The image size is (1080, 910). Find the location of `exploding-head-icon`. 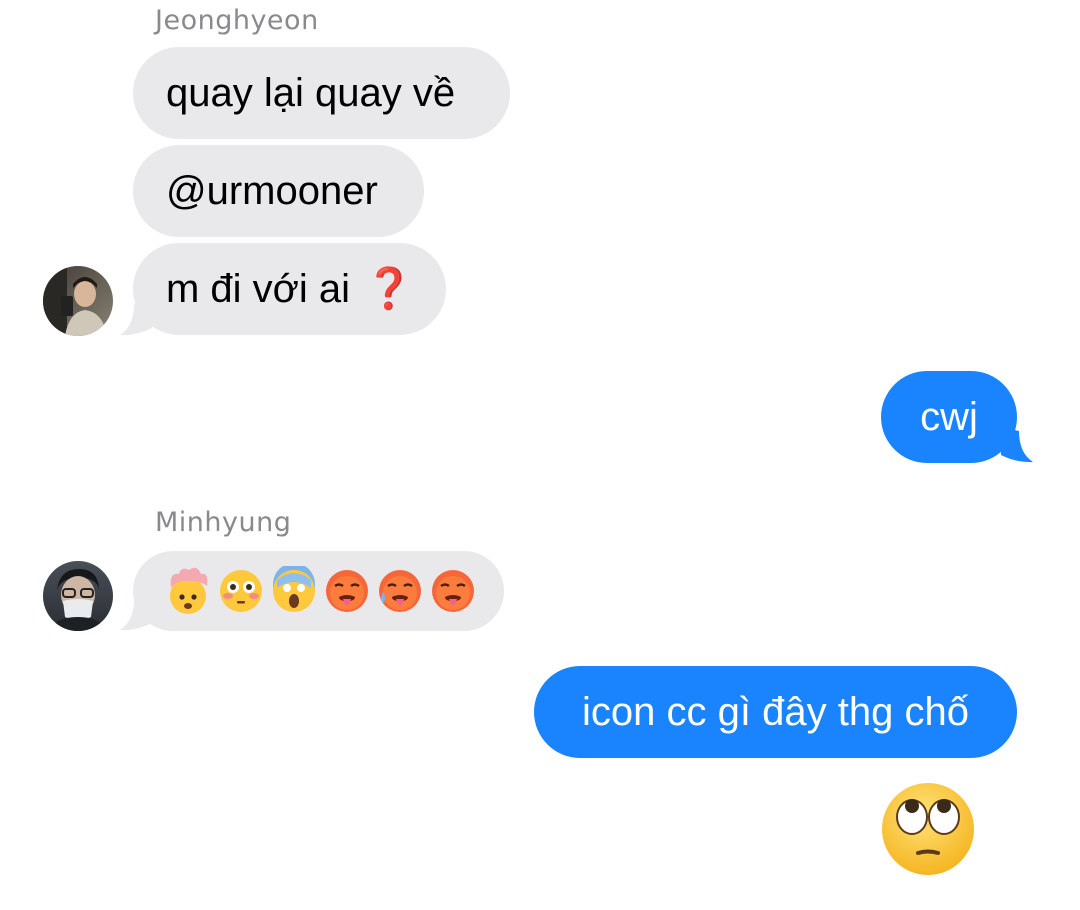

exploding-head-icon is located at coordinates (189, 590).